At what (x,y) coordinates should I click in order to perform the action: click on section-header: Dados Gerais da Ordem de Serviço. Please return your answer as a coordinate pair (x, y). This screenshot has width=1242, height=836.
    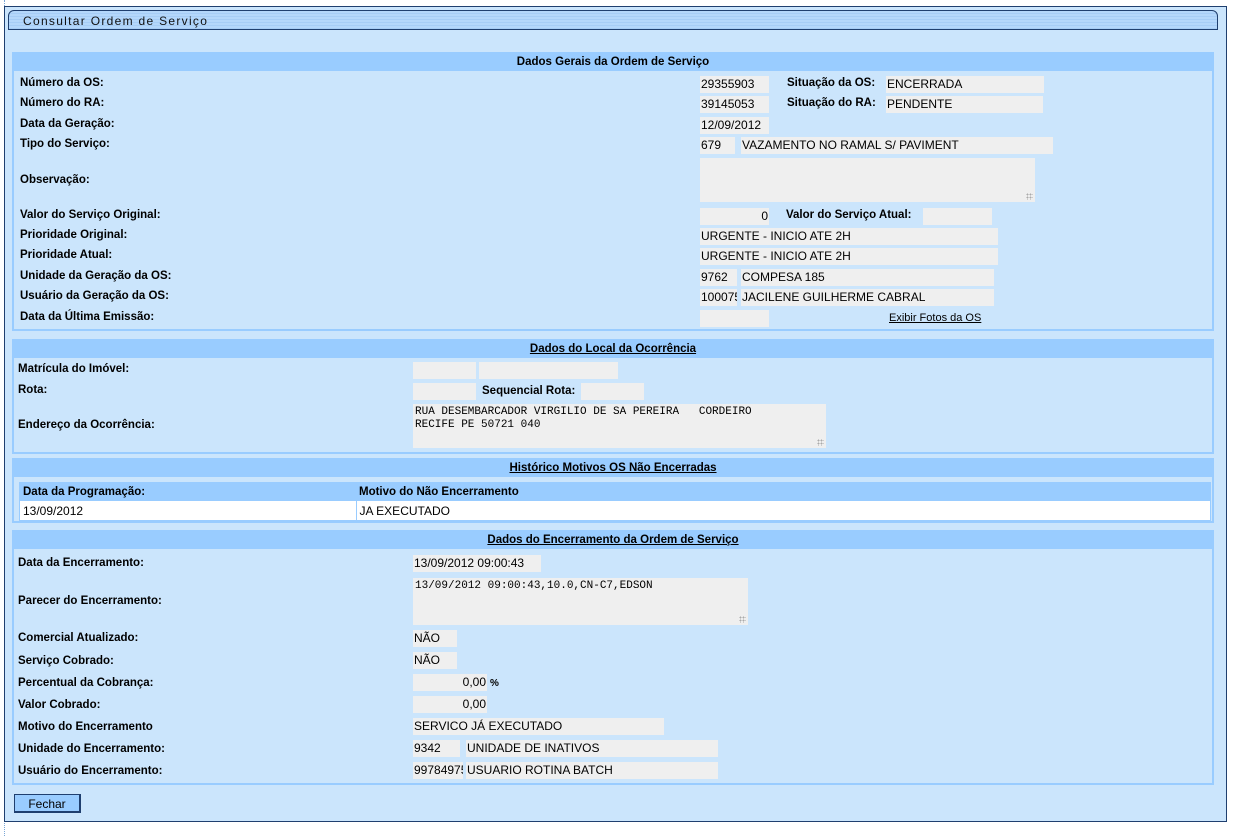
    Looking at the image, I should click on (613, 62).